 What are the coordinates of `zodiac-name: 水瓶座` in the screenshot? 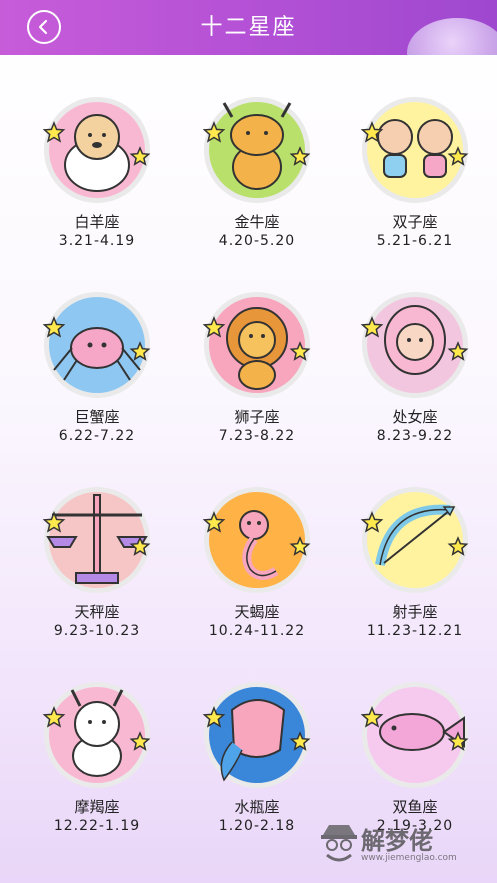 It's located at (257, 807).